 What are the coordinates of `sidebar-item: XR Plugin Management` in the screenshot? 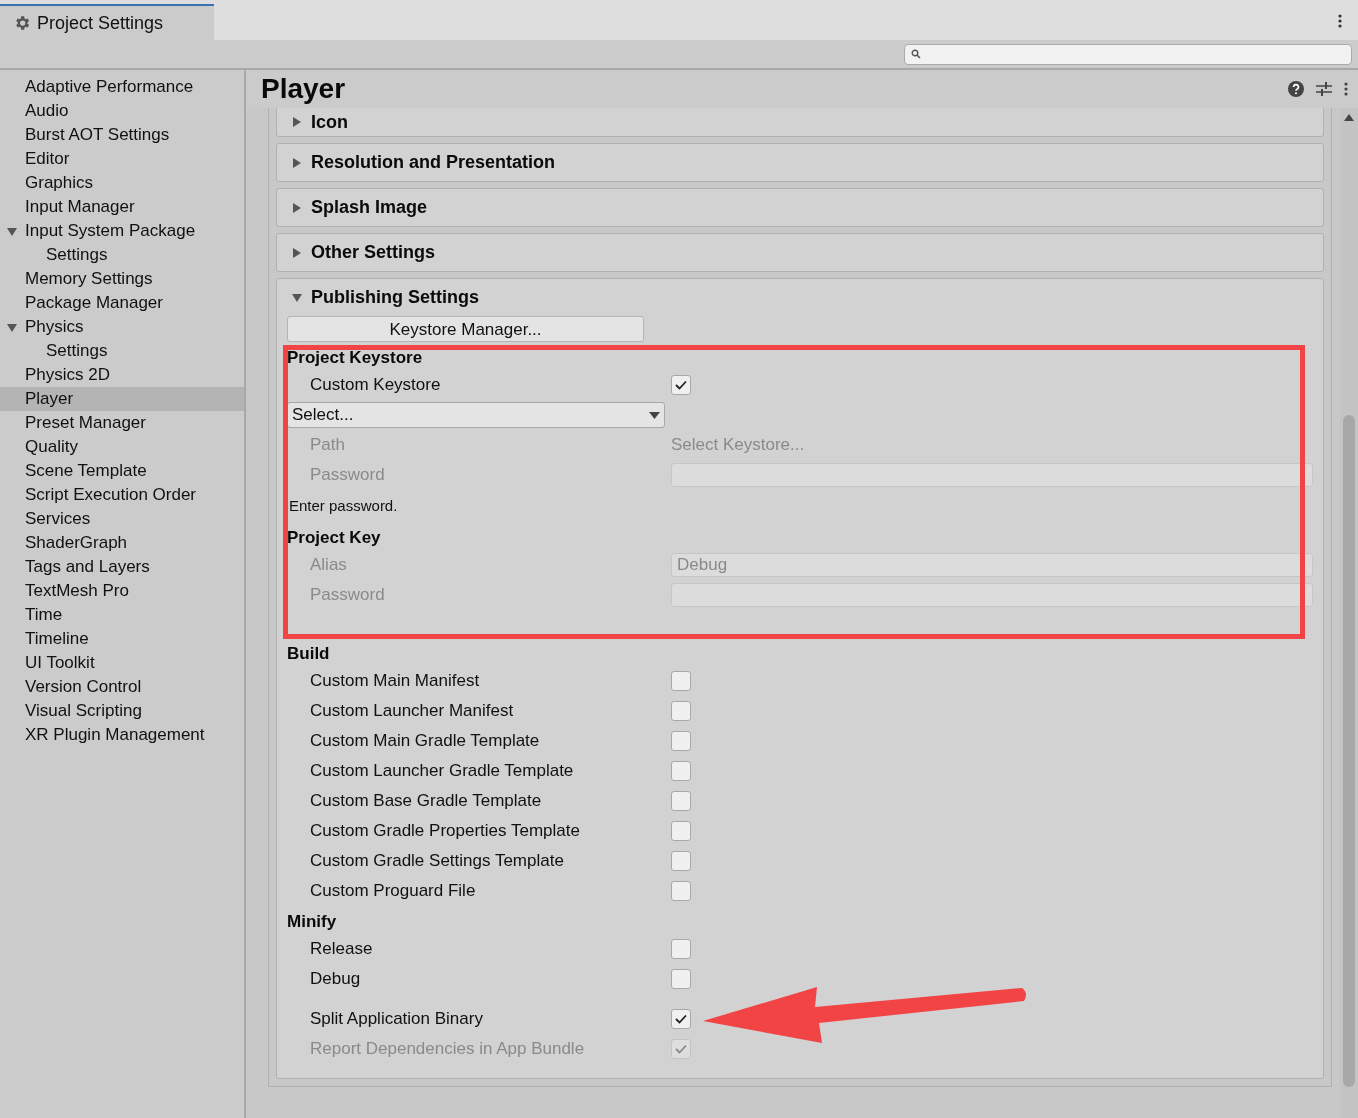 It's located at (122, 735).